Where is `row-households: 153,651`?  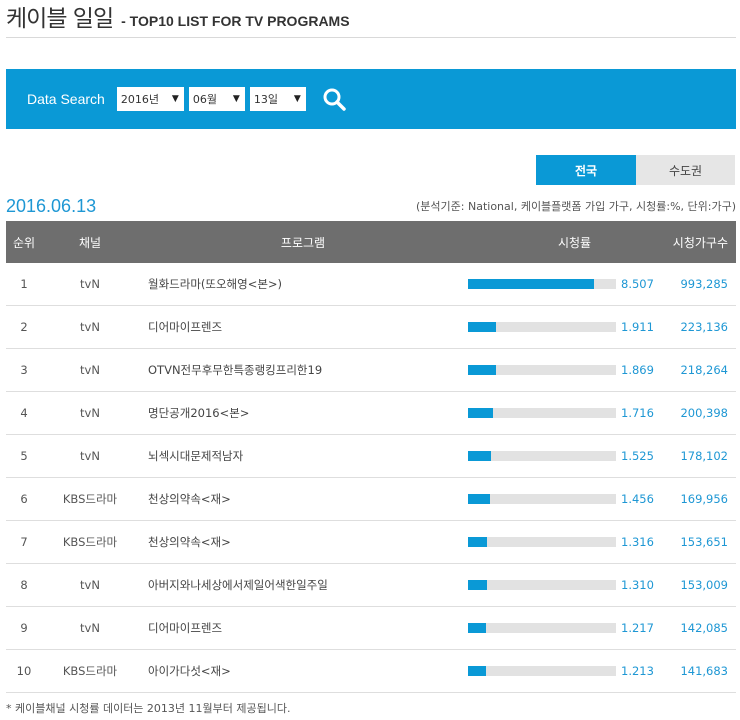
row-households: 153,651 is located at coordinates (704, 542).